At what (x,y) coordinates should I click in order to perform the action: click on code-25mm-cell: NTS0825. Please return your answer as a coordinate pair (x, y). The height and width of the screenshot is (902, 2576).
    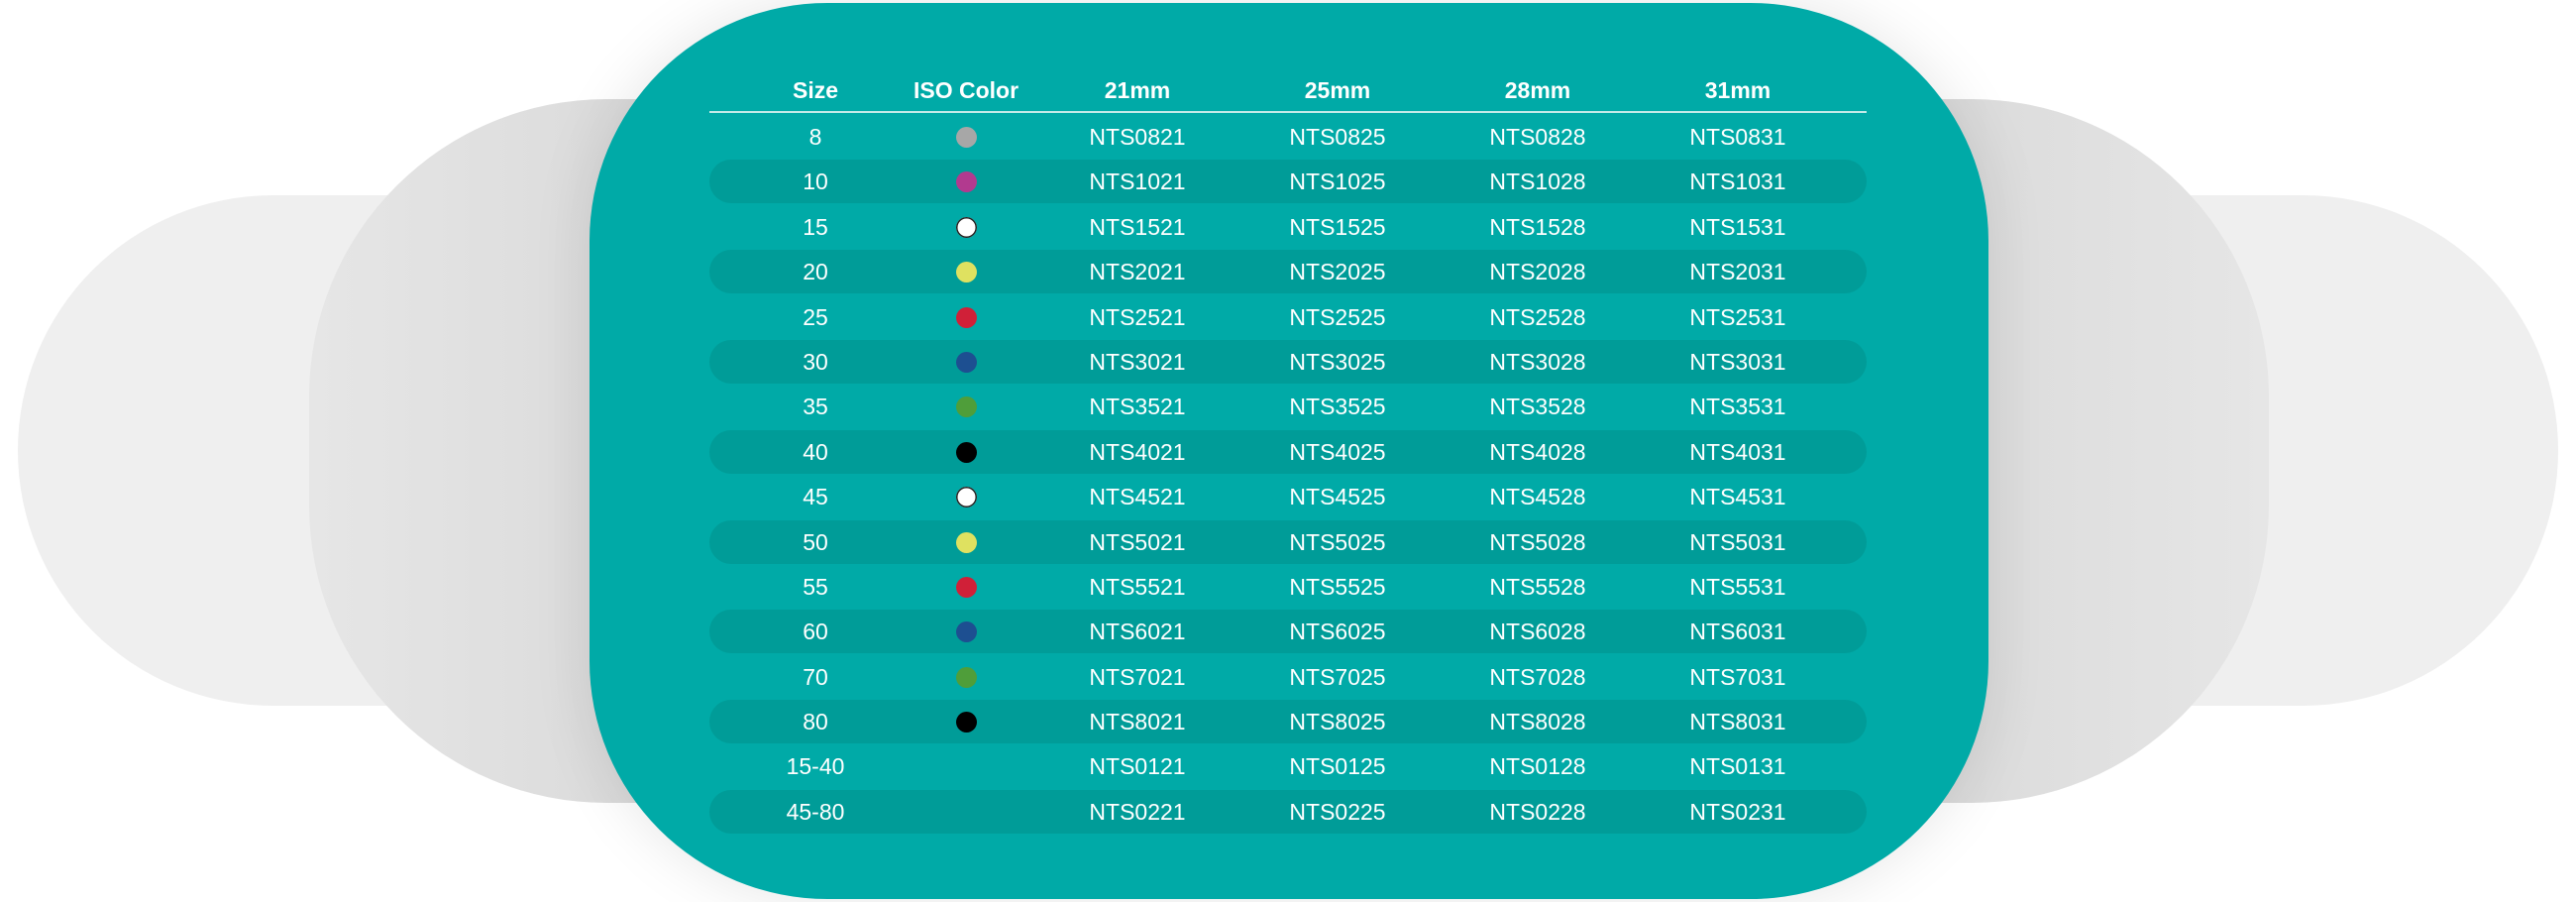
    Looking at the image, I should click on (1338, 137).